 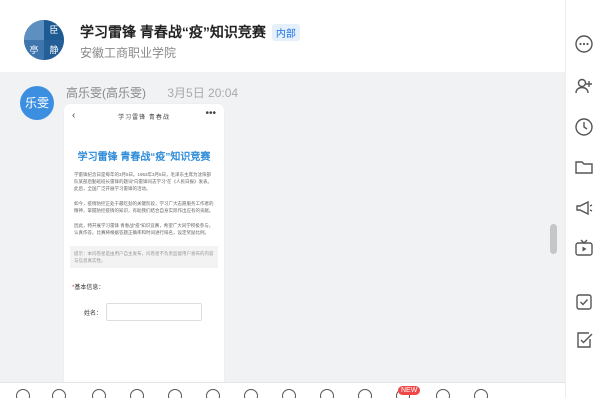 I want to click on name-label: 姓名：, so click(x=92, y=313).